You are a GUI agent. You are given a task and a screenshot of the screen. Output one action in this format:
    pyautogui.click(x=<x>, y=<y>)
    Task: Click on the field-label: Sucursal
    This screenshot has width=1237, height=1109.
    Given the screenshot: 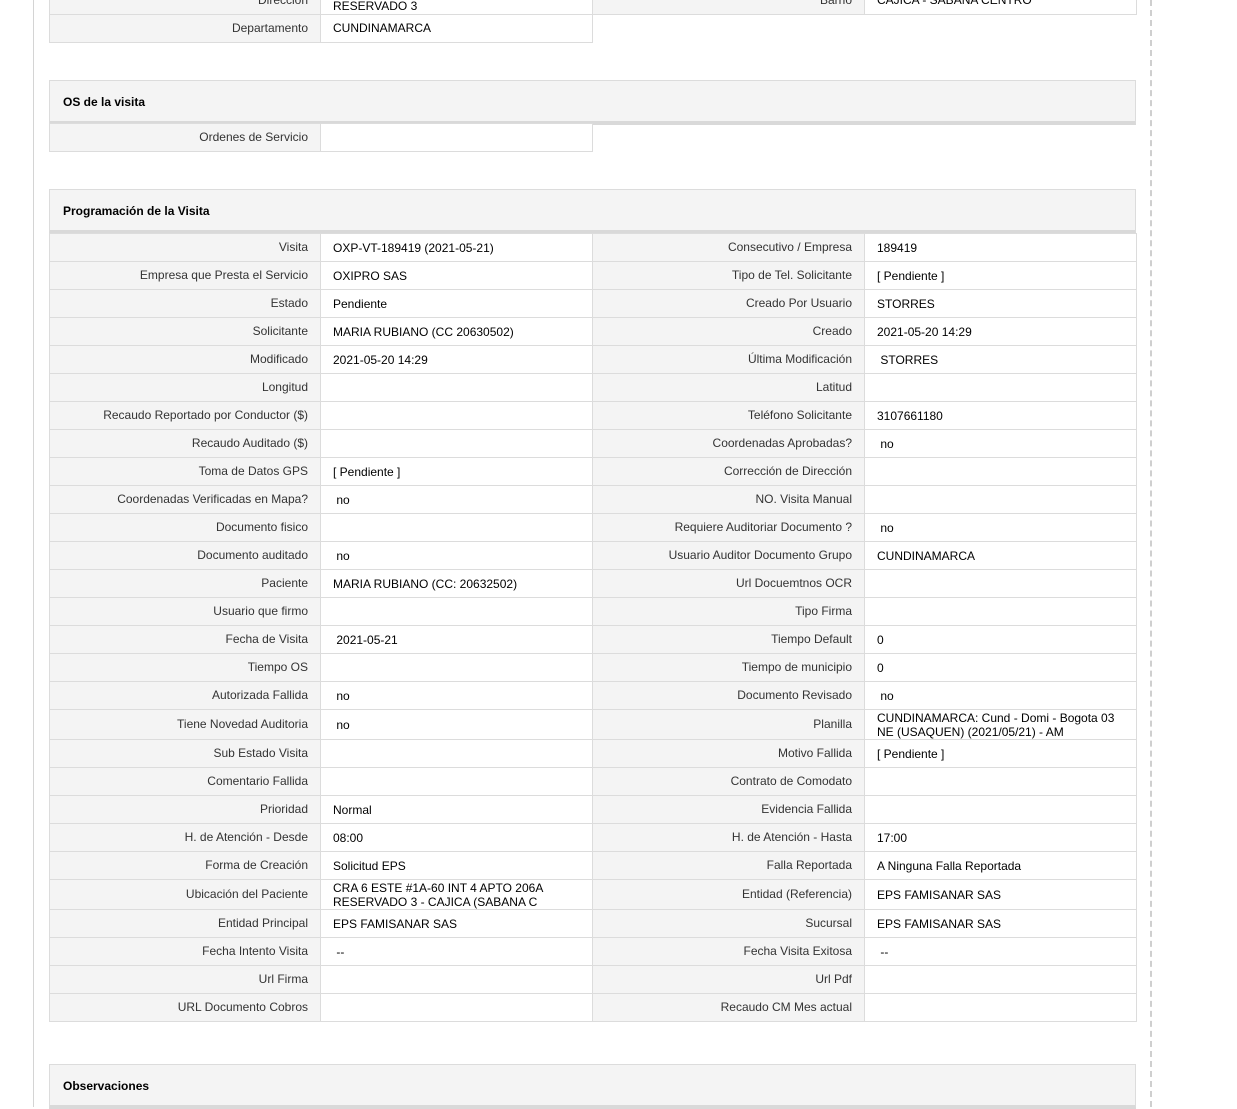 What is the action you would take?
    pyautogui.click(x=728, y=923)
    